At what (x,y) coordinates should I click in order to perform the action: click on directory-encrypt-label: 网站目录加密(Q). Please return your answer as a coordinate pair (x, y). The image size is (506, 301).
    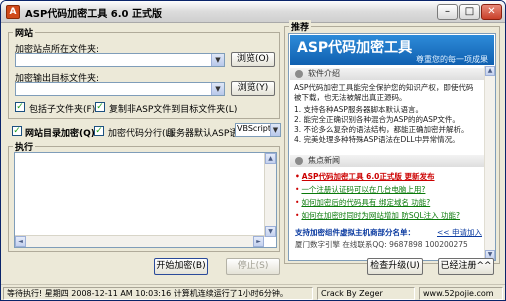
    Looking at the image, I should click on (60, 134).